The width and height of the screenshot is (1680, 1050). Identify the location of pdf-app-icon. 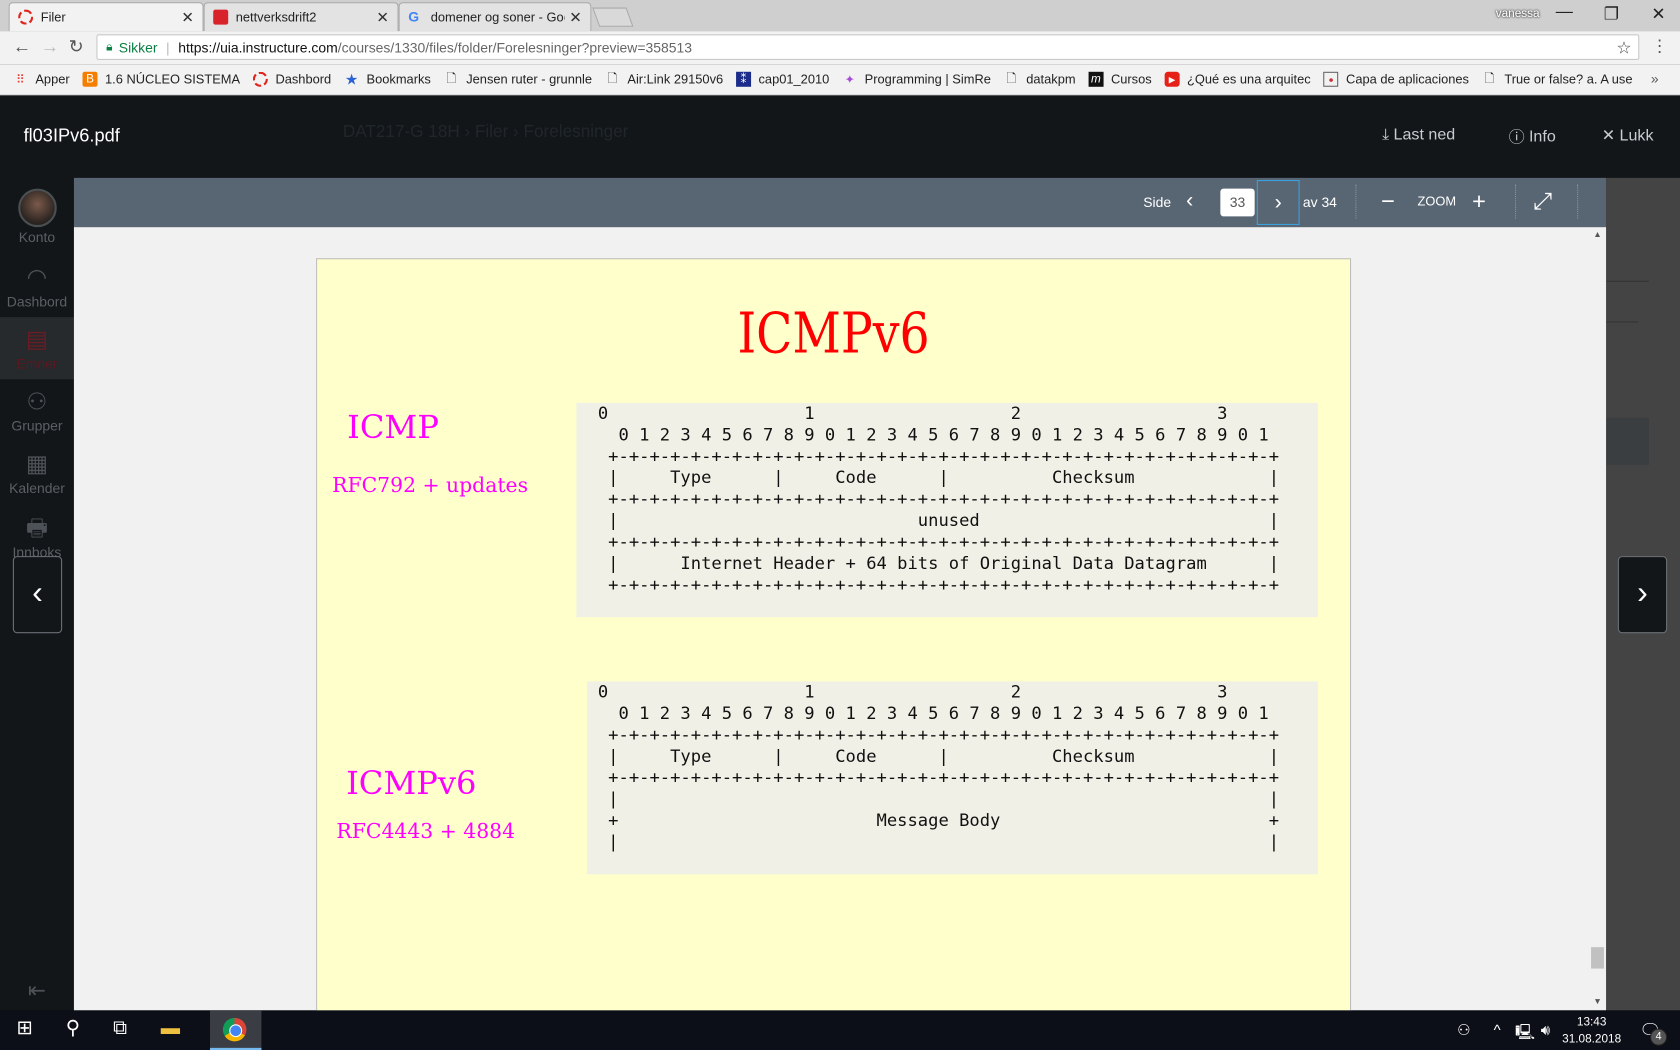
(221, 17).